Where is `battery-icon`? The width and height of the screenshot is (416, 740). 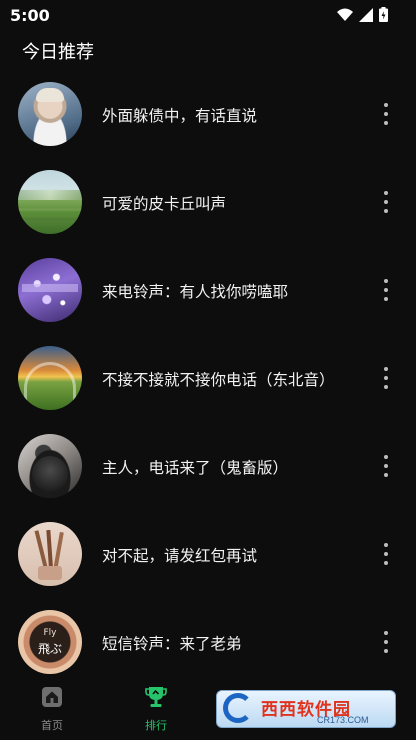 battery-icon is located at coordinates (383, 14).